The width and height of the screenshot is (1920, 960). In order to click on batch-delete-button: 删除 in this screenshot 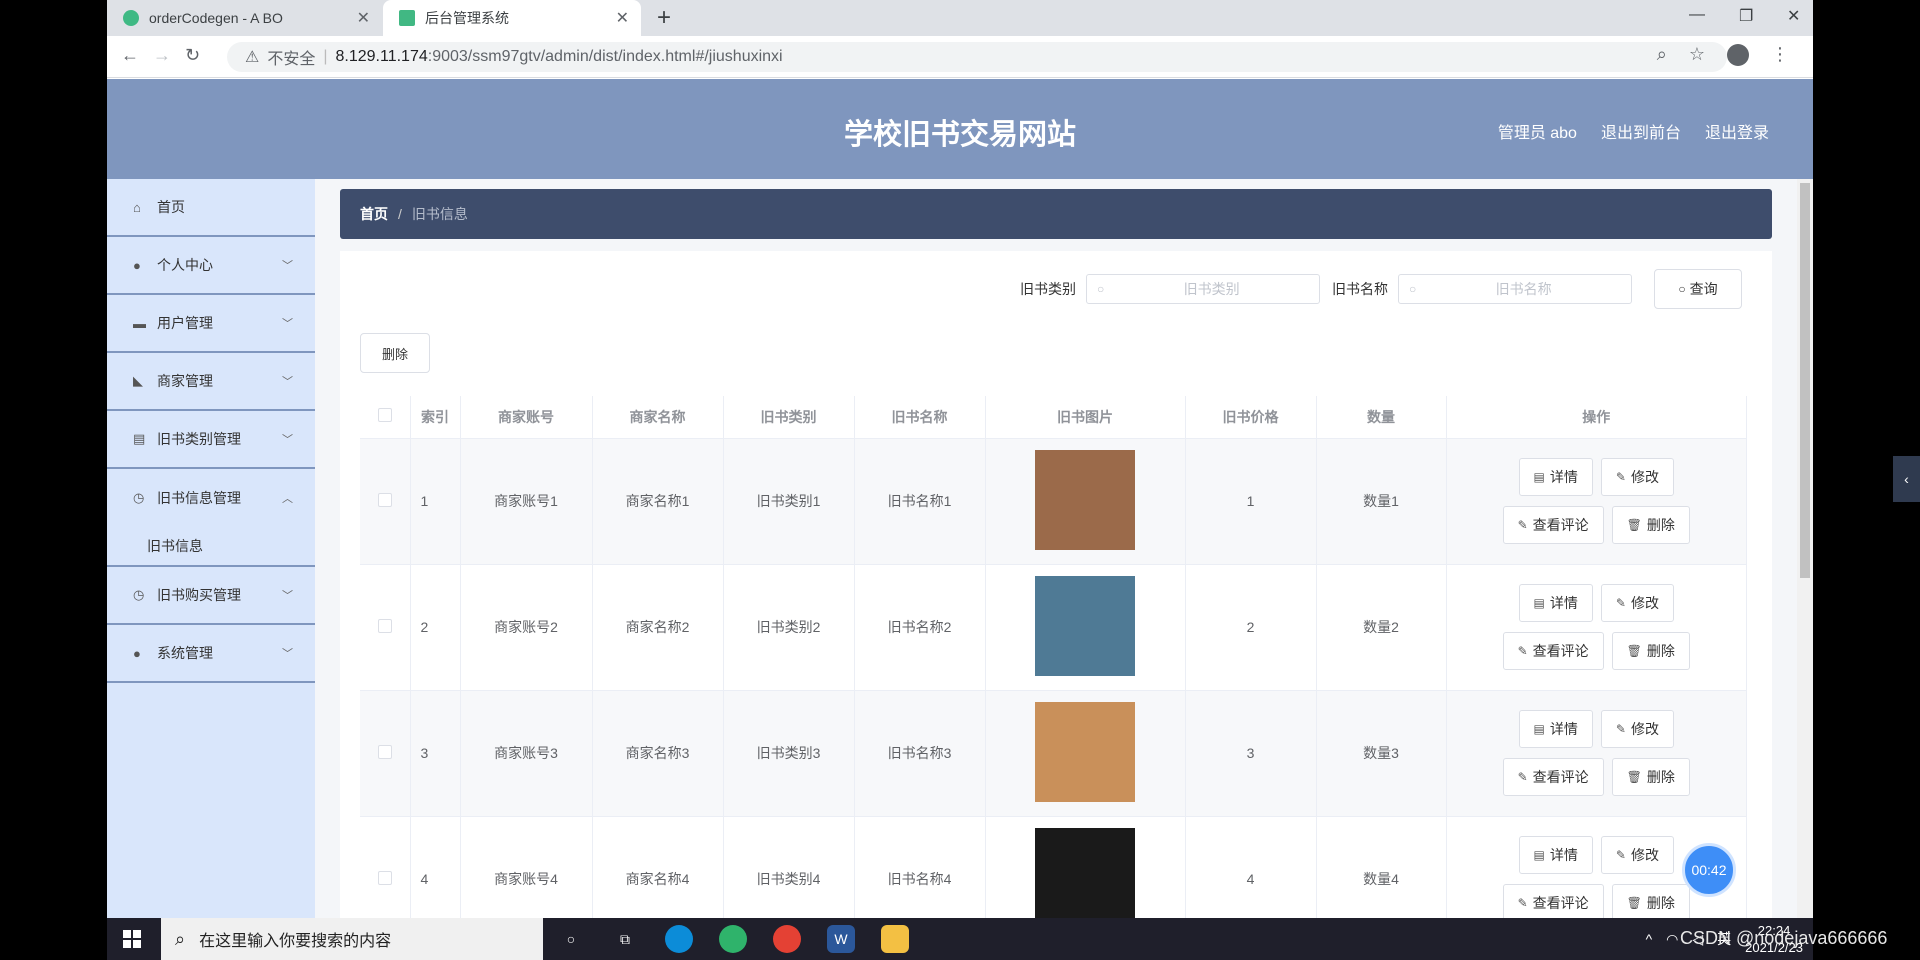, I will do `click(395, 353)`.